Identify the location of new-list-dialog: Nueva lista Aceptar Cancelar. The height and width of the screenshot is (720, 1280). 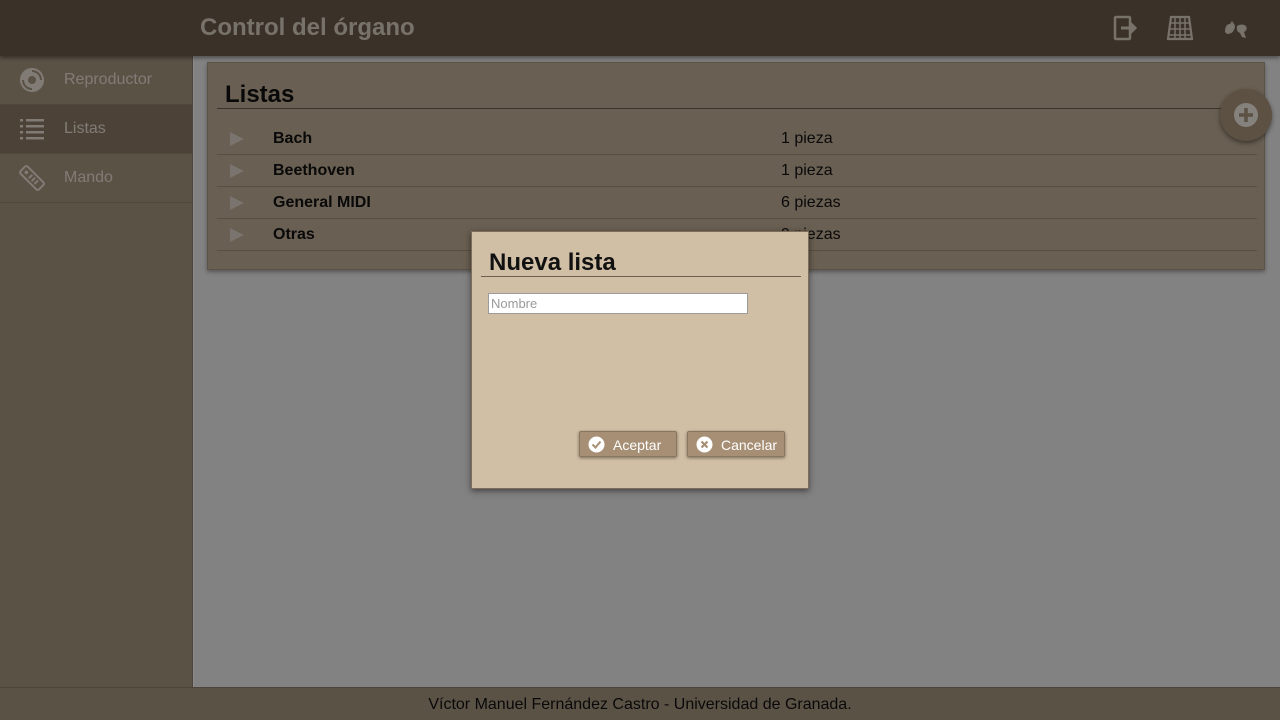
(640, 360).